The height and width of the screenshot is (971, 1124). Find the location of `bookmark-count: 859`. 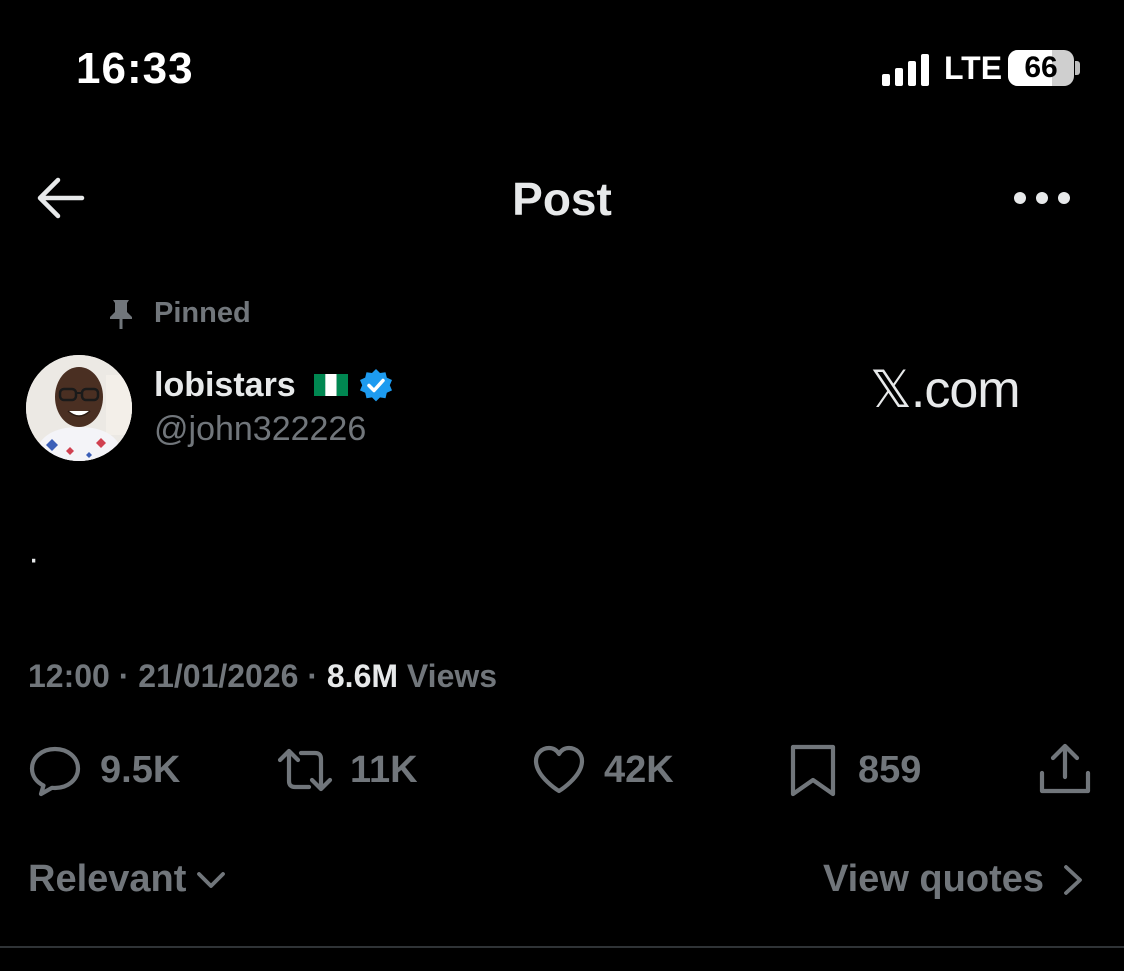

bookmark-count: 859 is located at coordinates (890, 769).